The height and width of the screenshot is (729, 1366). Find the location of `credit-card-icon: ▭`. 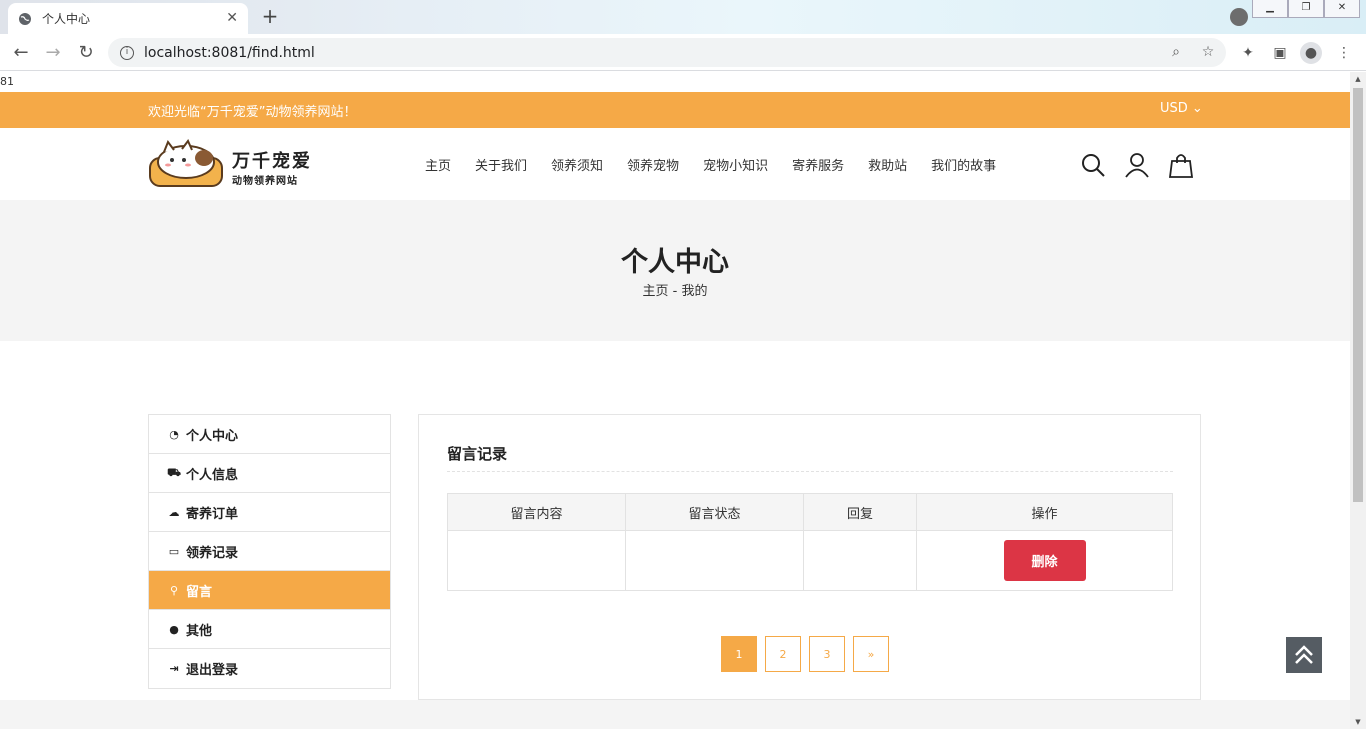

credit-card-icon: ▭ is located at coordinates (174, 551).